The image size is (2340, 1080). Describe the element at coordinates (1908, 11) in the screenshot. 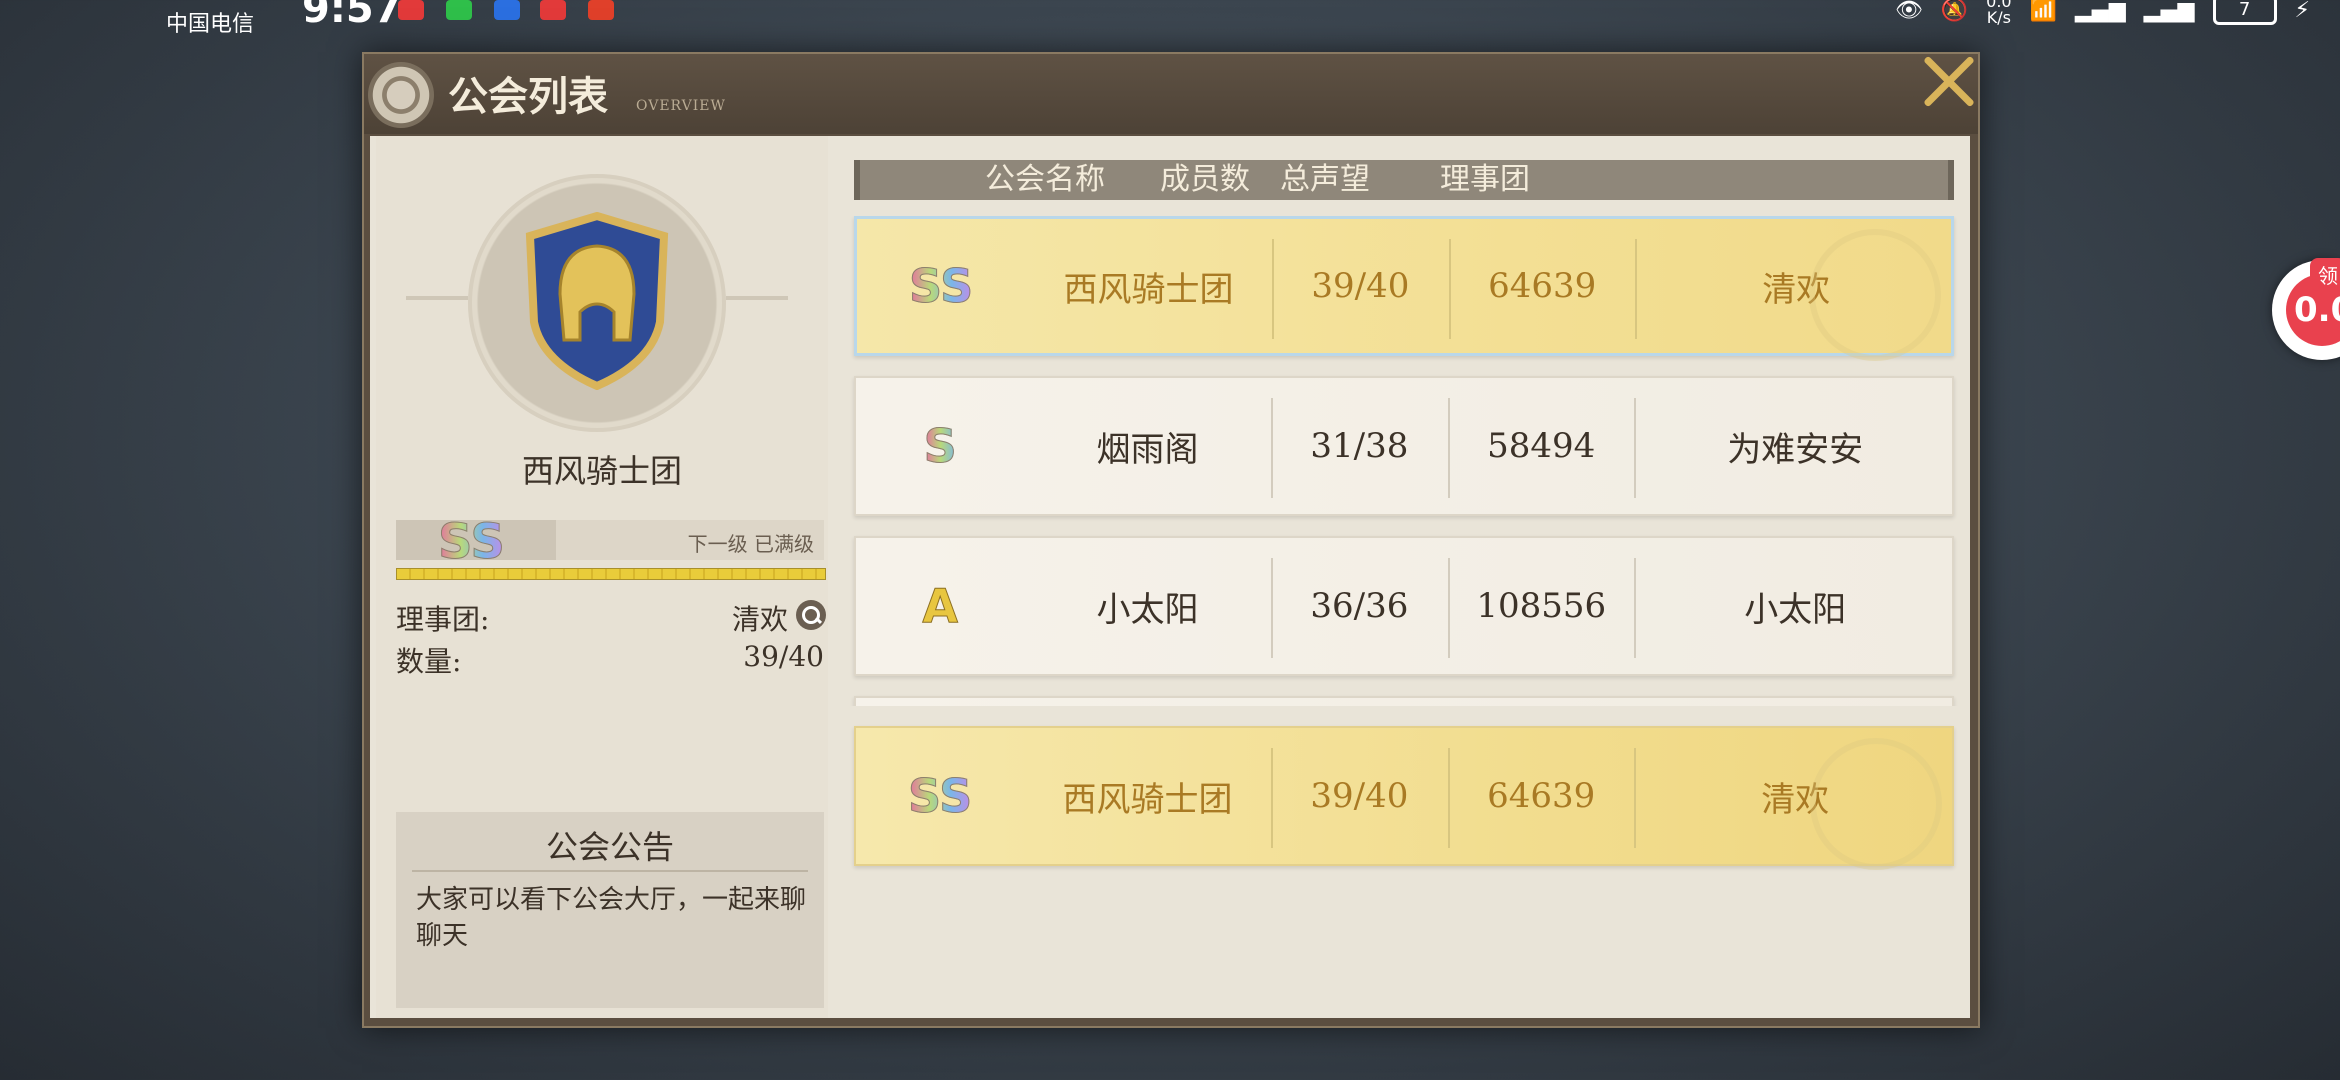

I see `eye-icon: 👁` at that location.